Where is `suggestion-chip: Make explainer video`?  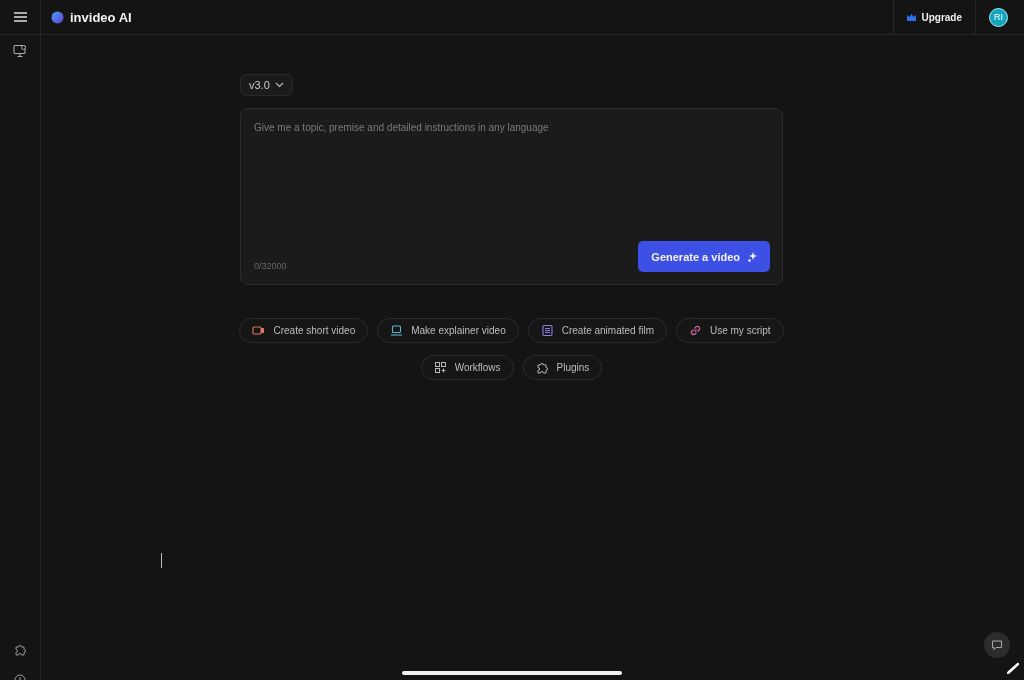
suggestion-chip: Make explainer video is located at coordinates (448, 330).